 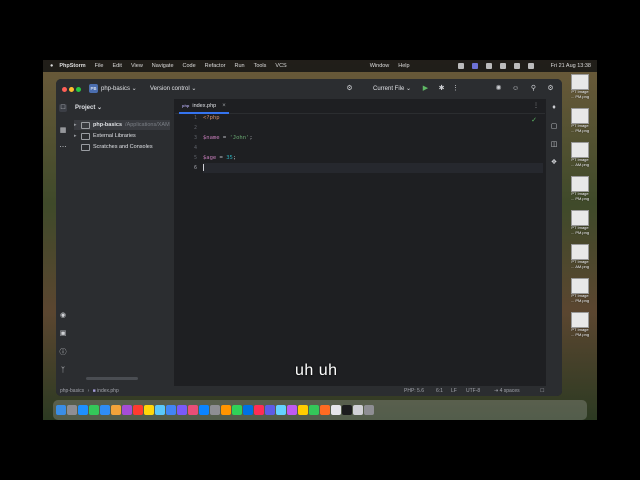 What do you see at coordinates (215, 66) in the screenshot?
I see `menu-refactor: Refactor` at bounding box center [215, 66].